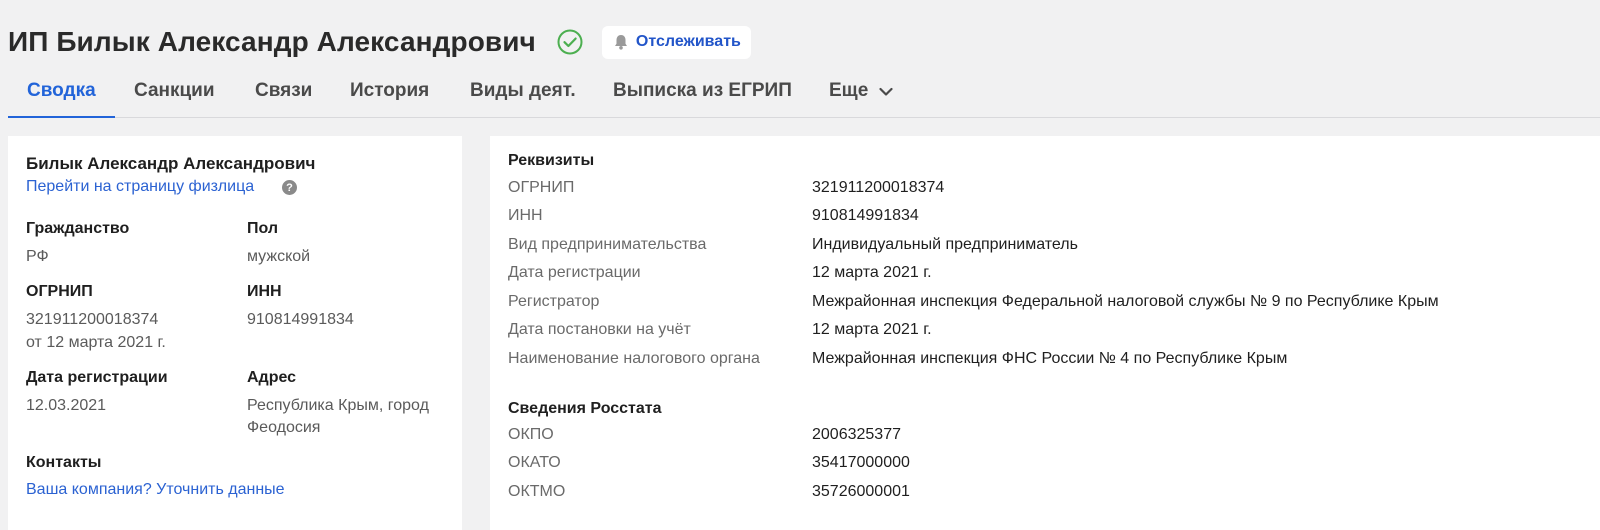 This screenshot has width=1600, height=530. Describe the element at coordinates (97, 377) in the screenshot. I see `regdate-label: Дата регистрации` at that location.